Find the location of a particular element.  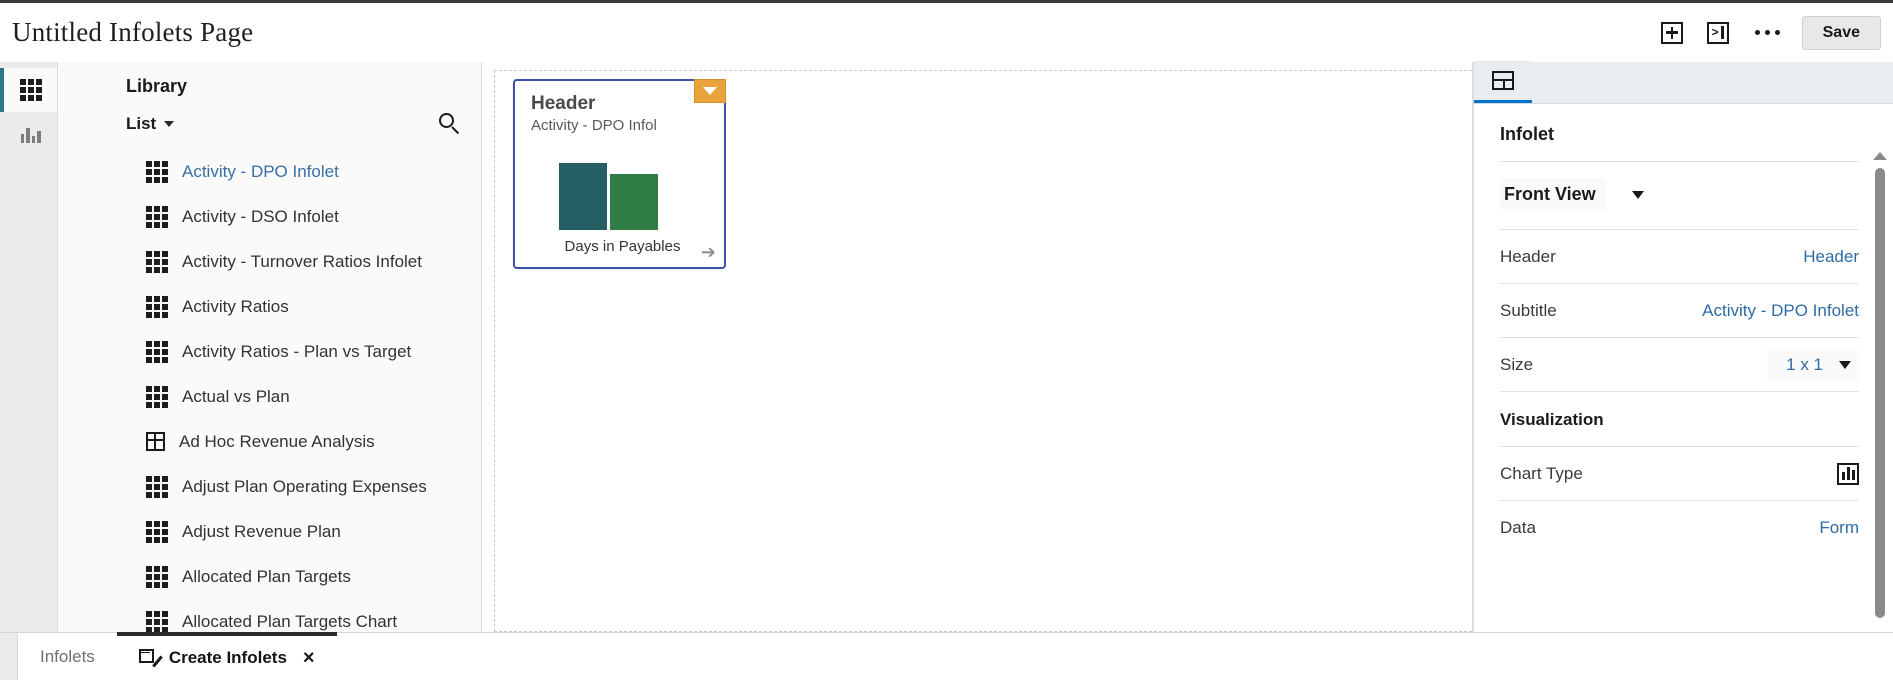

tab-create-infolets: Create Infolets × is located at coordinates (226, 656).